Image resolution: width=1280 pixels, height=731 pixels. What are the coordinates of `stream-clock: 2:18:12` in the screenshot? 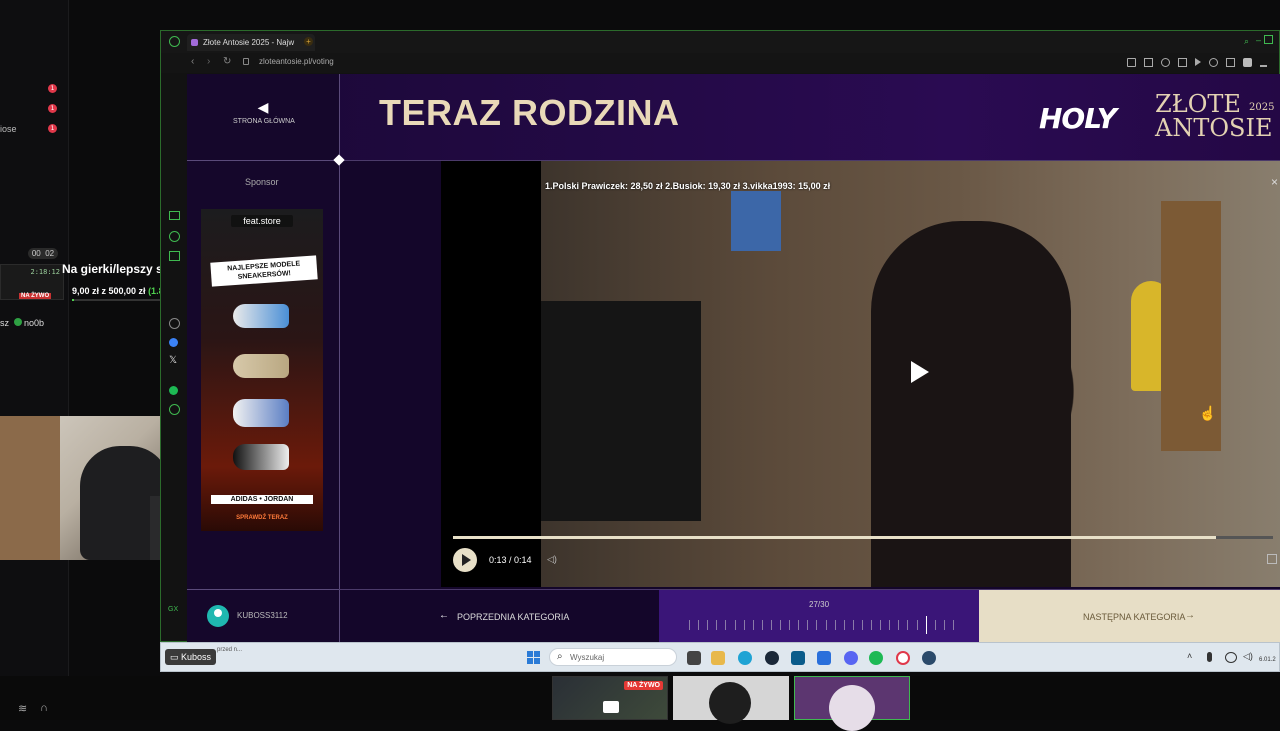 It's located at (45, 272).